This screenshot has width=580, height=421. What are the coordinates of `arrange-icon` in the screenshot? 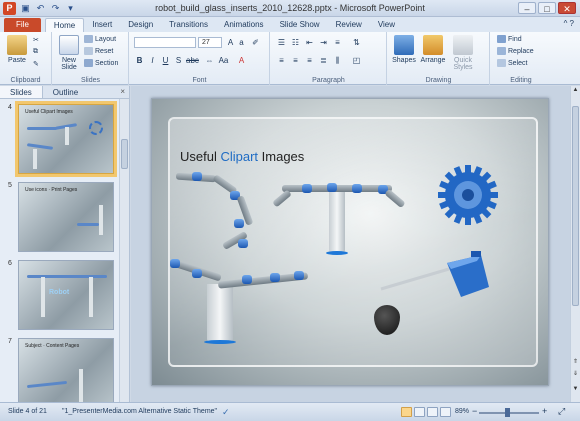 It's located at (433, 45).